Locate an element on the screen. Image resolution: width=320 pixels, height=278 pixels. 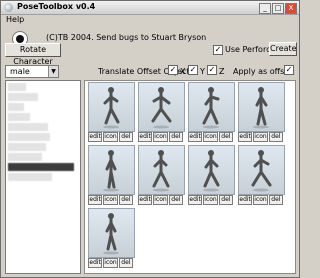
axis-x-checkbox: ✓ is located at coordinates (173, 70).